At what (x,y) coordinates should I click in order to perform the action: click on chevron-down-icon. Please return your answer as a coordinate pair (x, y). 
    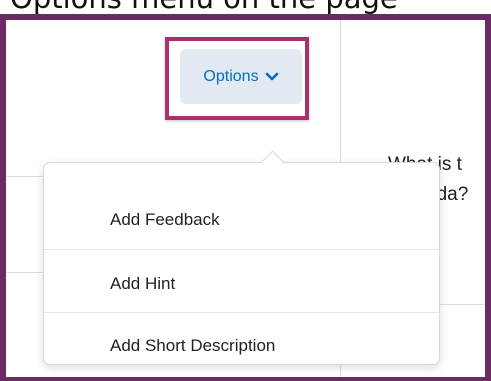
    Looking at the image, I should click on (271, 76).